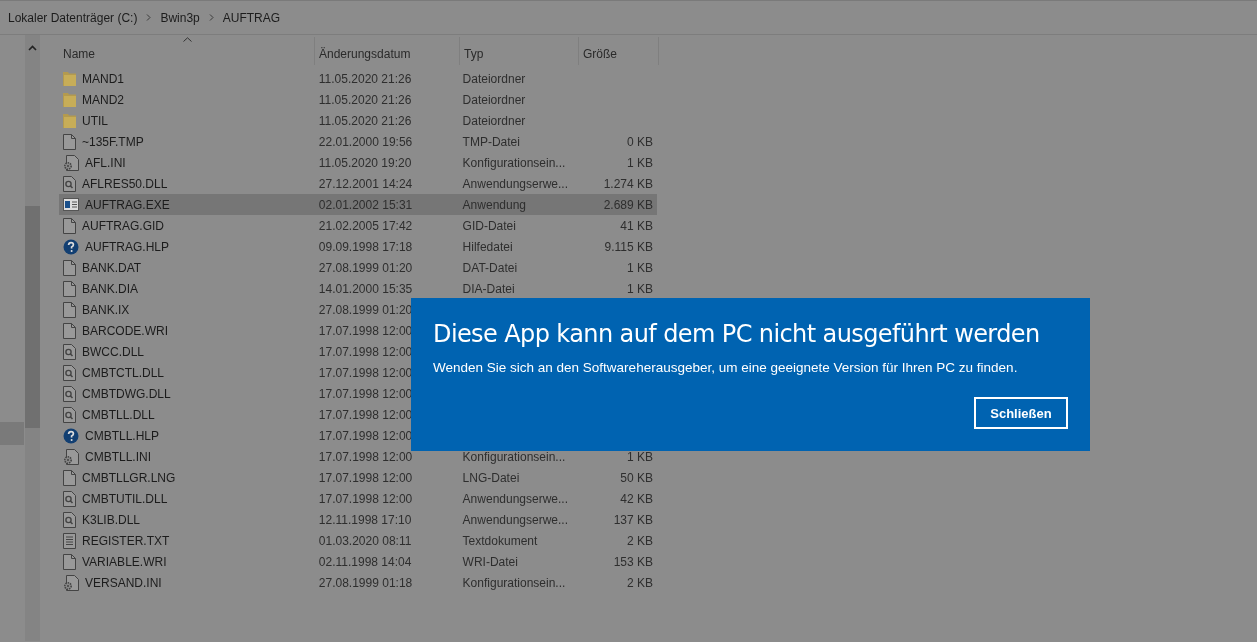  I want to click on file-row: AFL.INI 11.05.2020 19:20 Konfigurationsein... 1 KB, so click(358, 162).